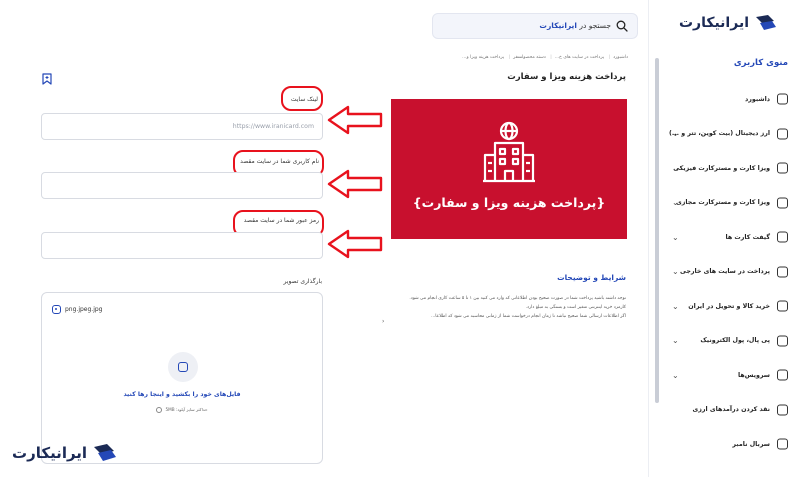 This screenshot has width=800, height=477. I want to click on uploaded-file-name: png.jpeg.jpg, so click(84, 309).